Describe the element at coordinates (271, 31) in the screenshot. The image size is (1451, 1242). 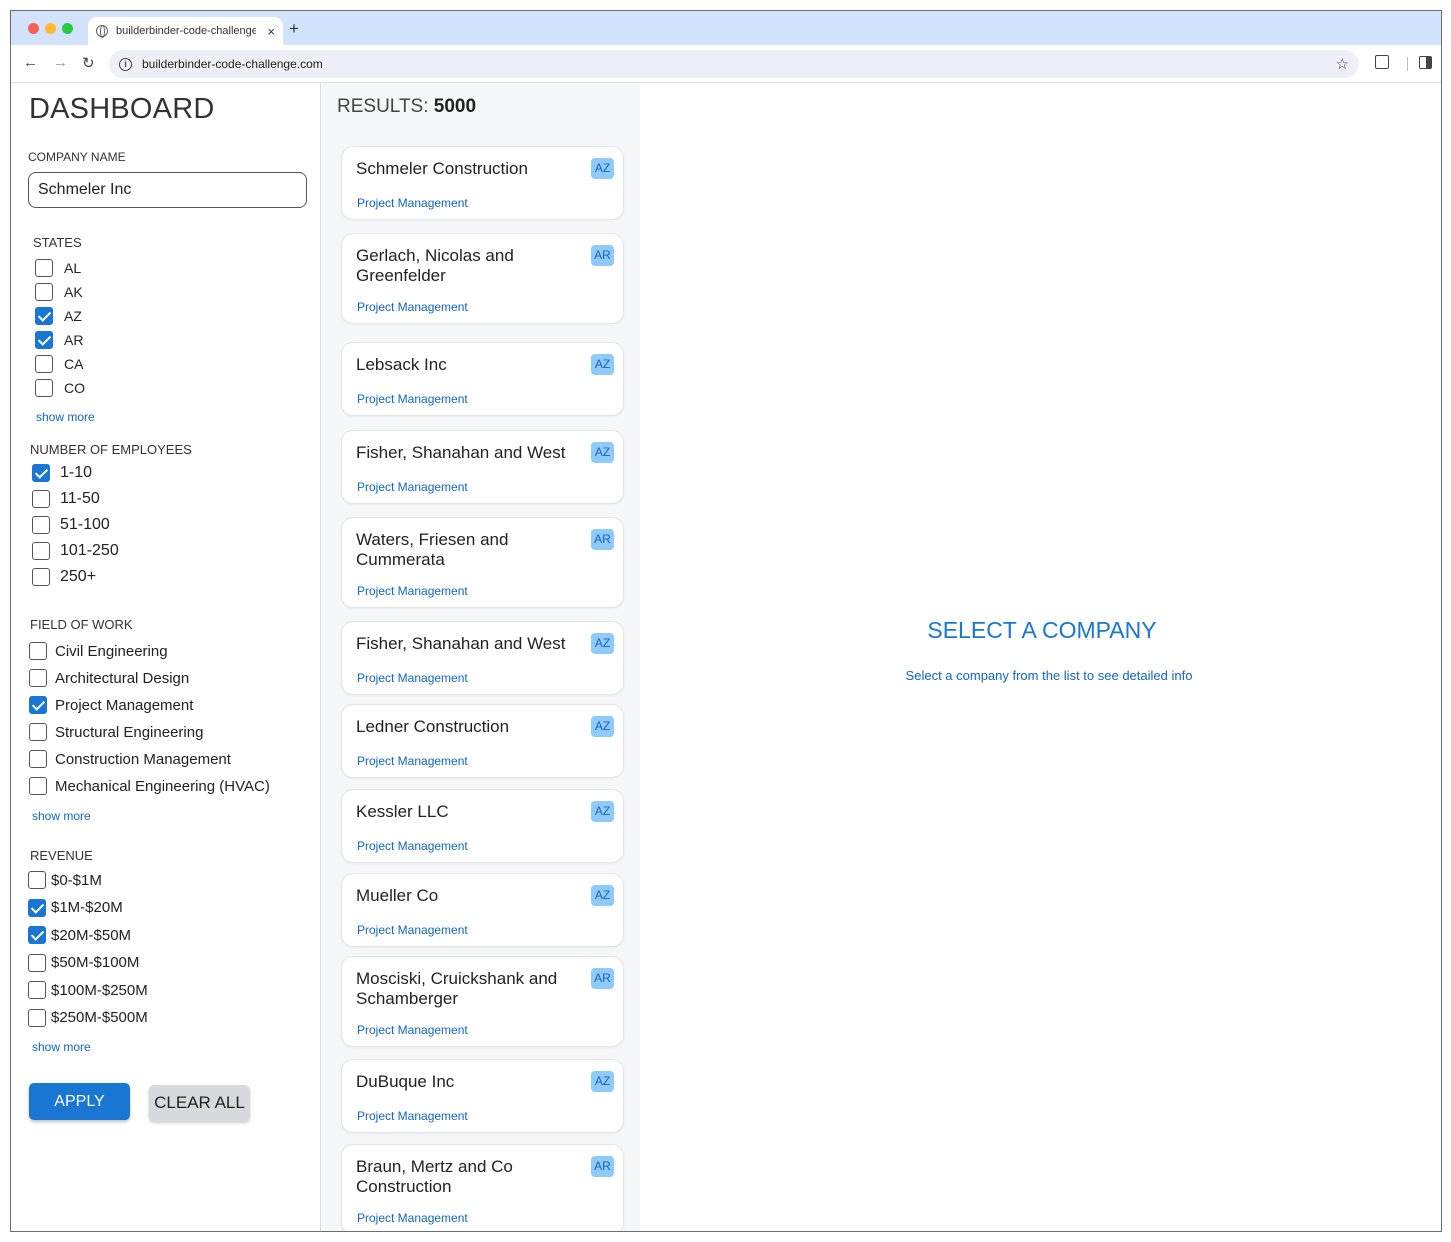
I see `tab-close-icon: ×` at that location.